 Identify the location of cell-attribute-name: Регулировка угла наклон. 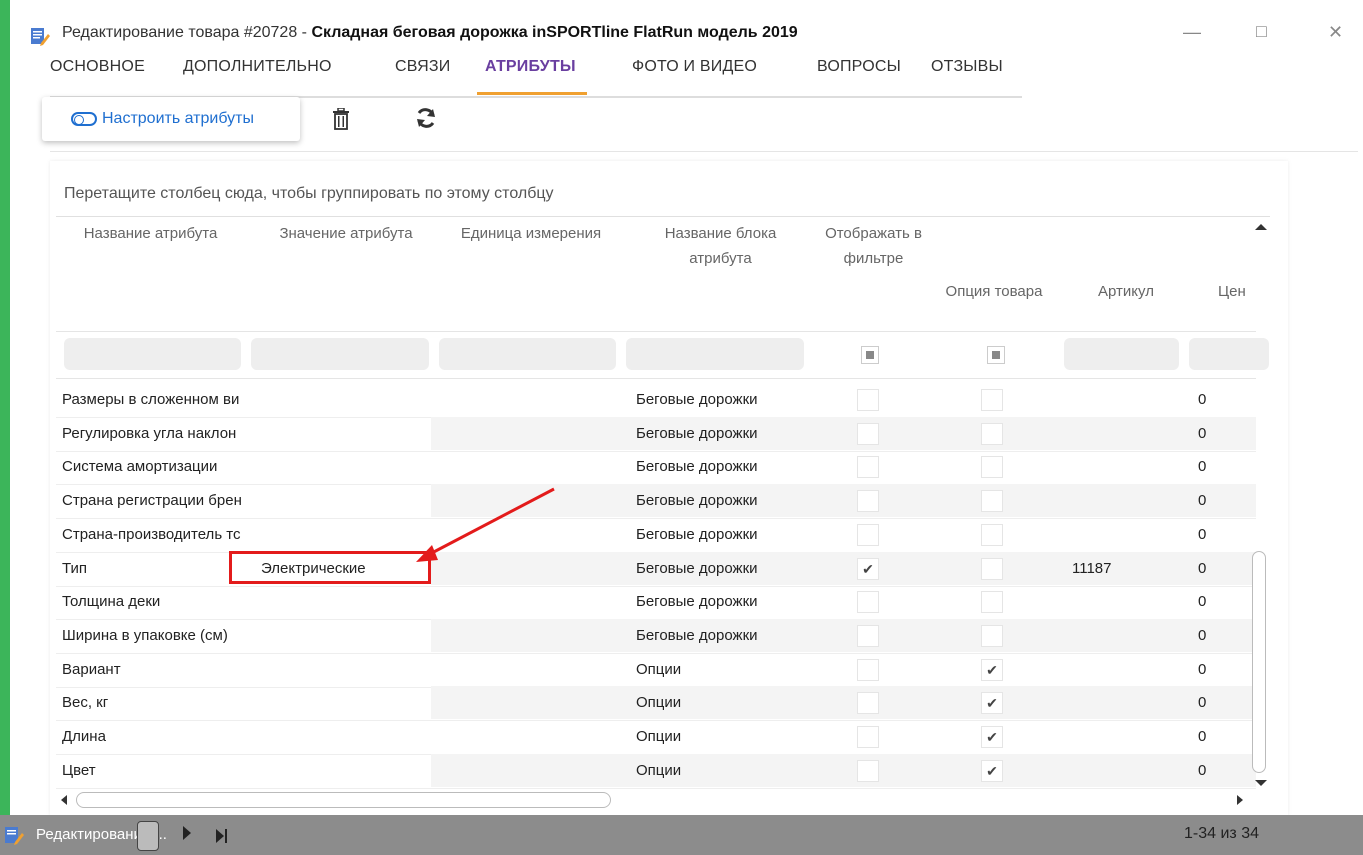
(153, 433).